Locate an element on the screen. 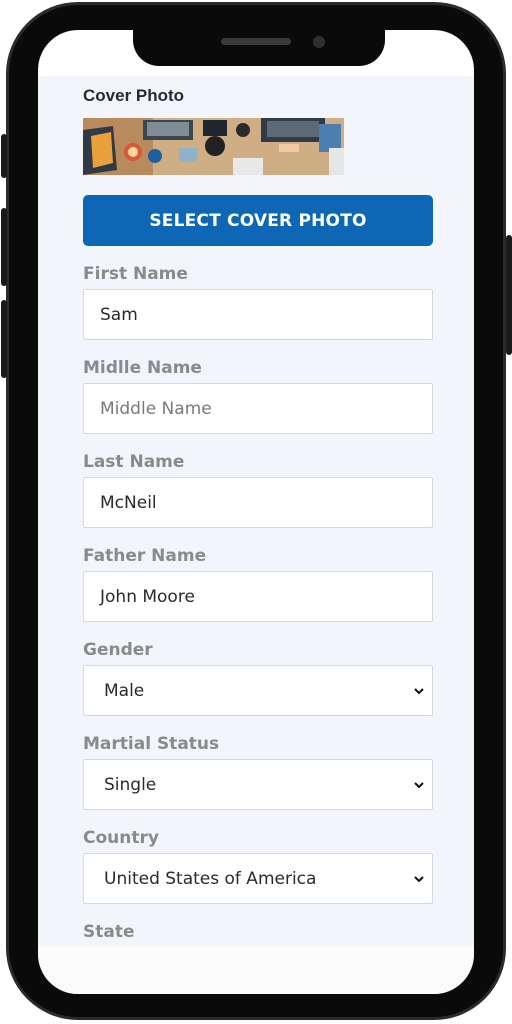  last-name-value: McNeil is located at coordinates (128, 502).